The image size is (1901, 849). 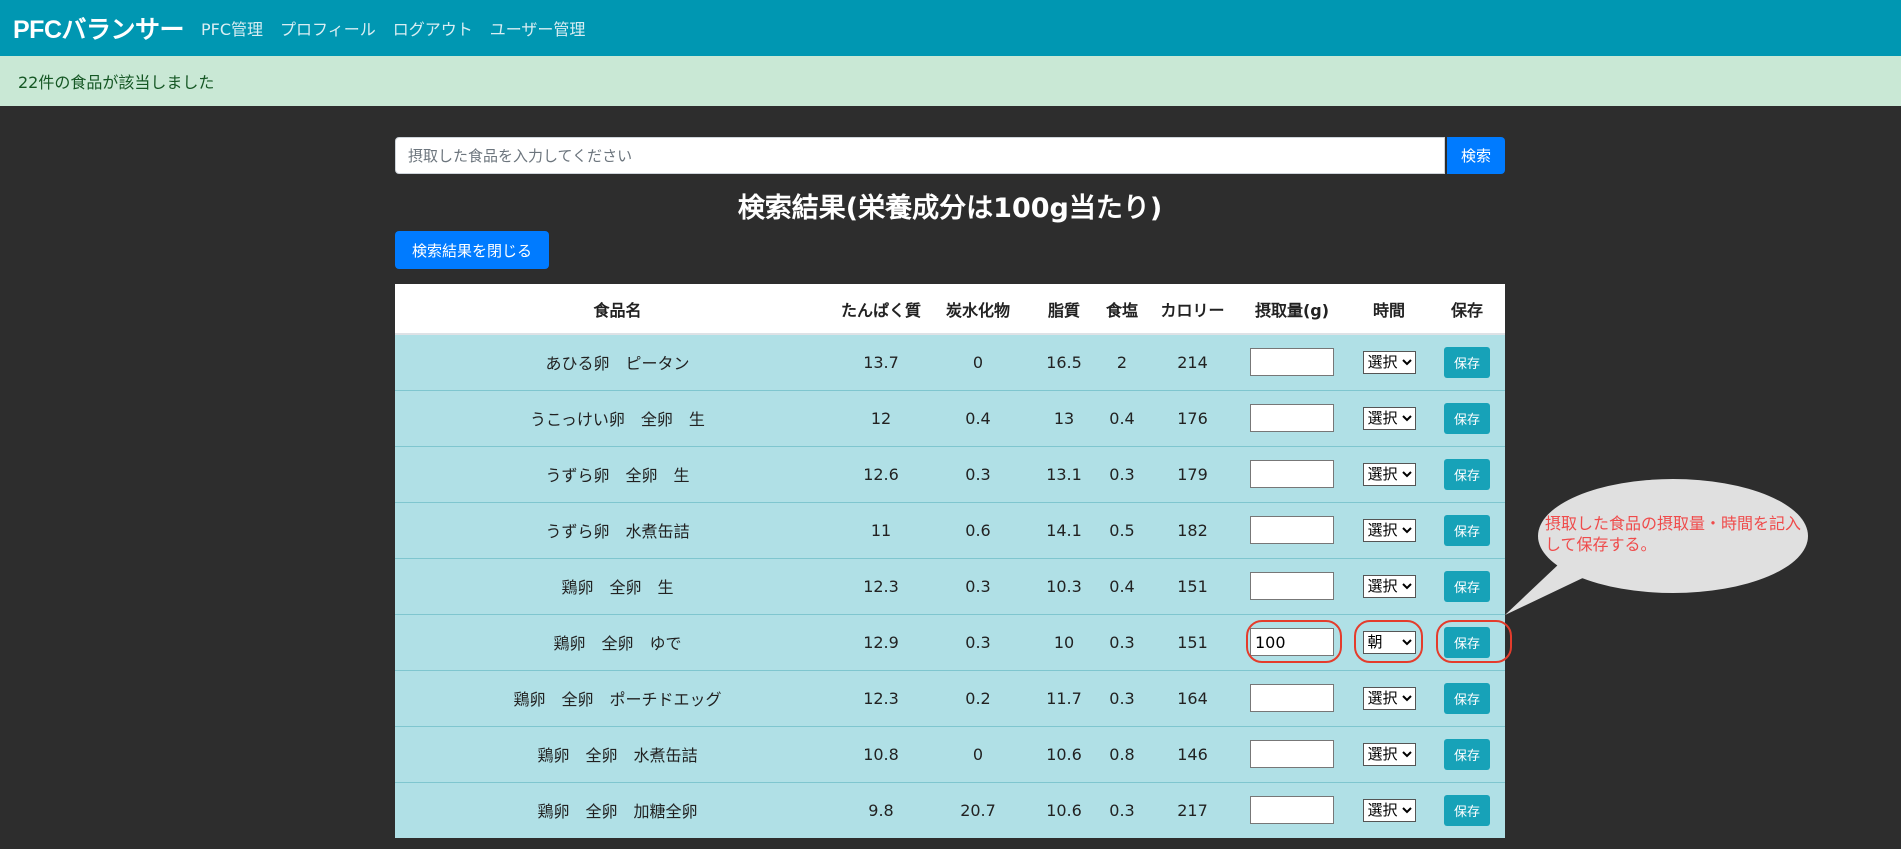 What do you see at coordinates (881, 809) in the screenshot?
I see `protein-cell: 9.8` at bounding box center [881, 809].